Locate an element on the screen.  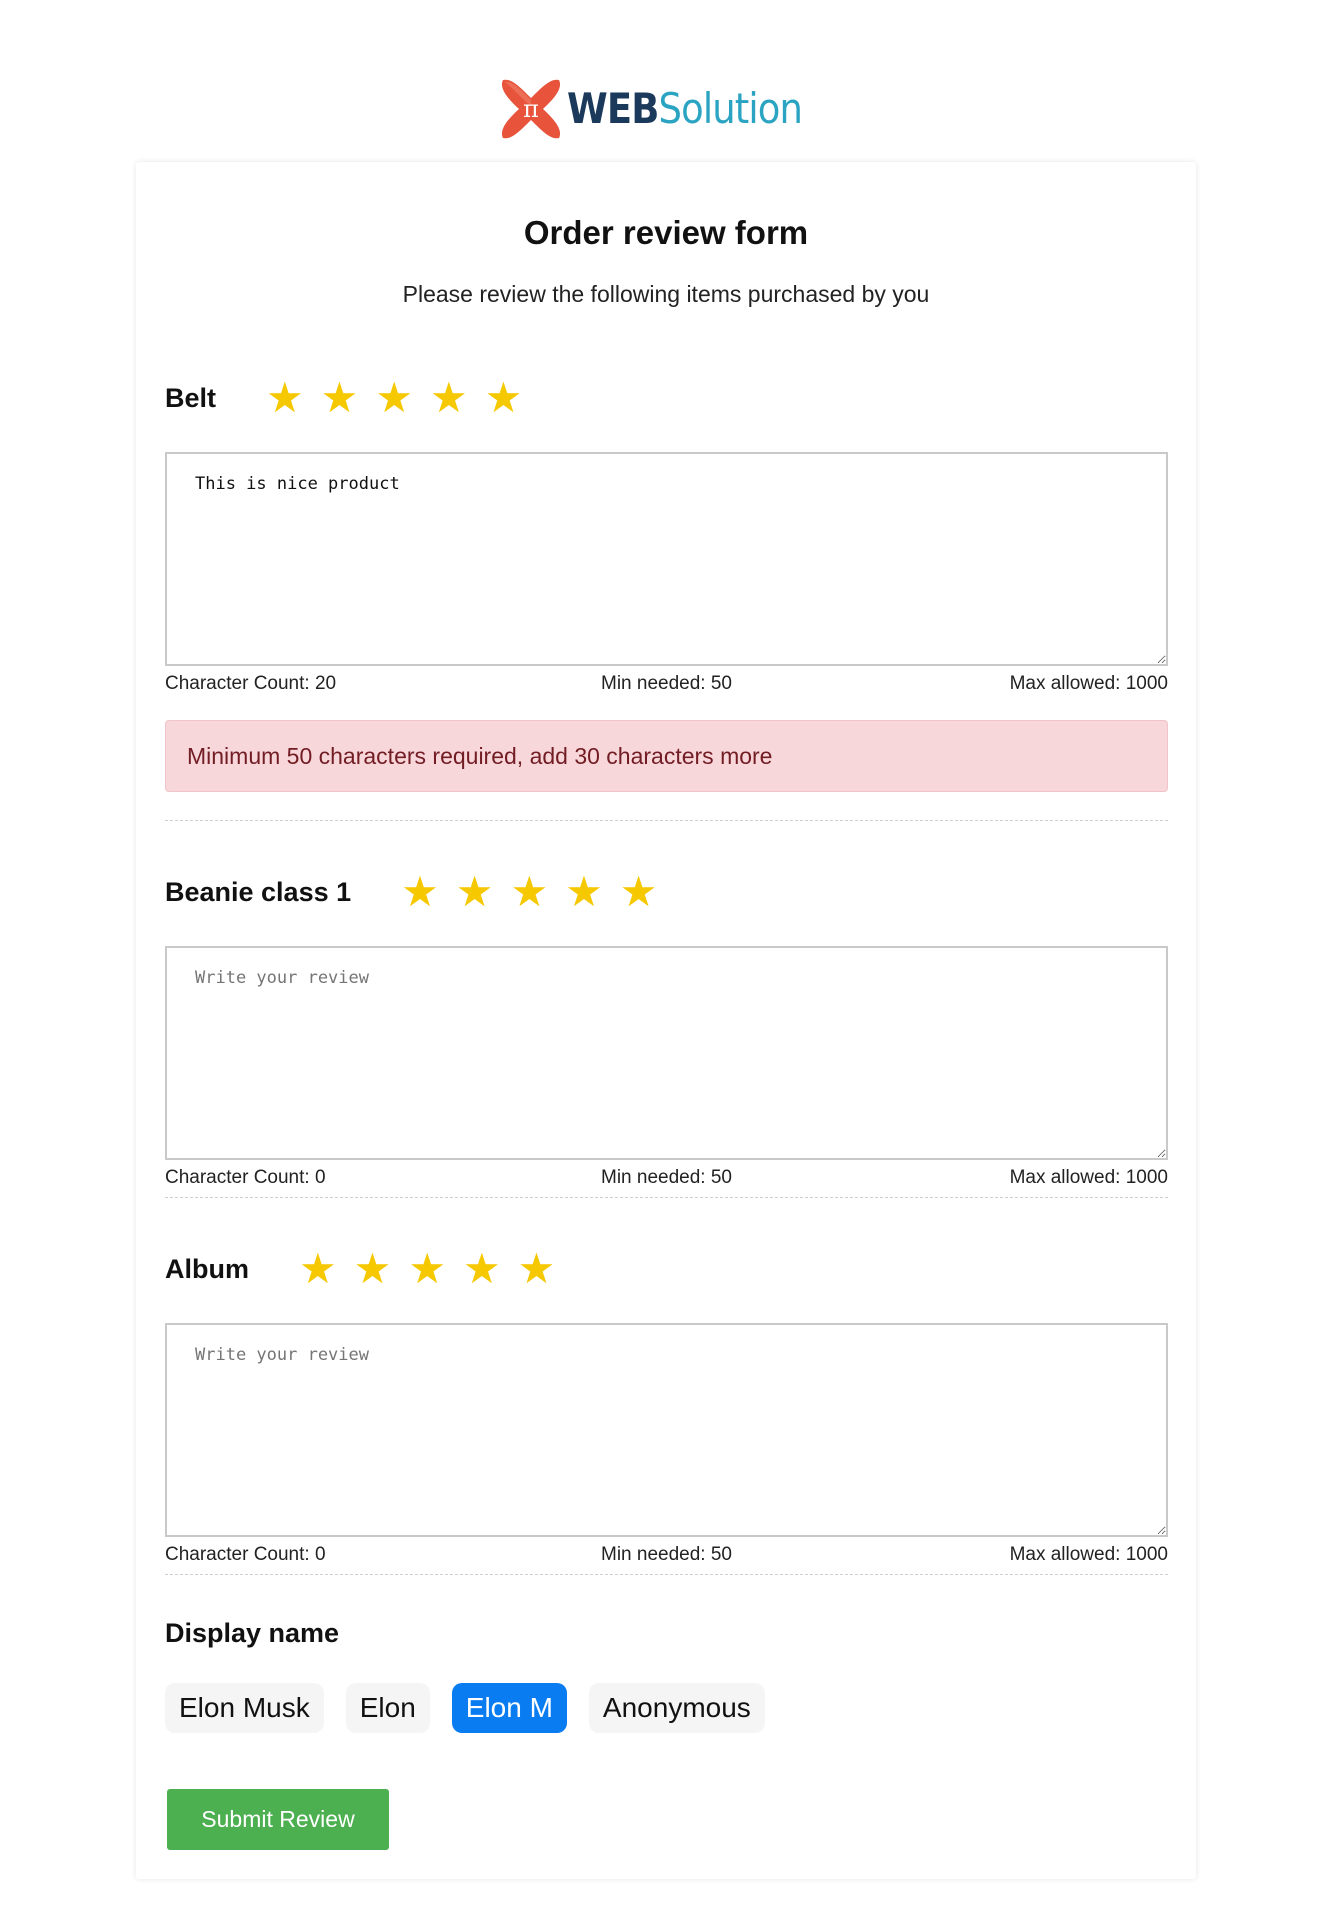
item-name: Beanie class 1 is located at coordinates (258, 891).